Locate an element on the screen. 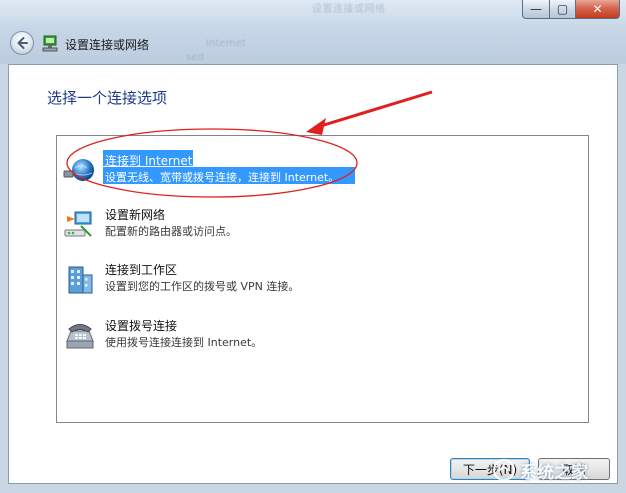 This screenshot has width=626, height=493. option-description: 配置新的路由器或访问点。 is located at coordinates (171, 231).